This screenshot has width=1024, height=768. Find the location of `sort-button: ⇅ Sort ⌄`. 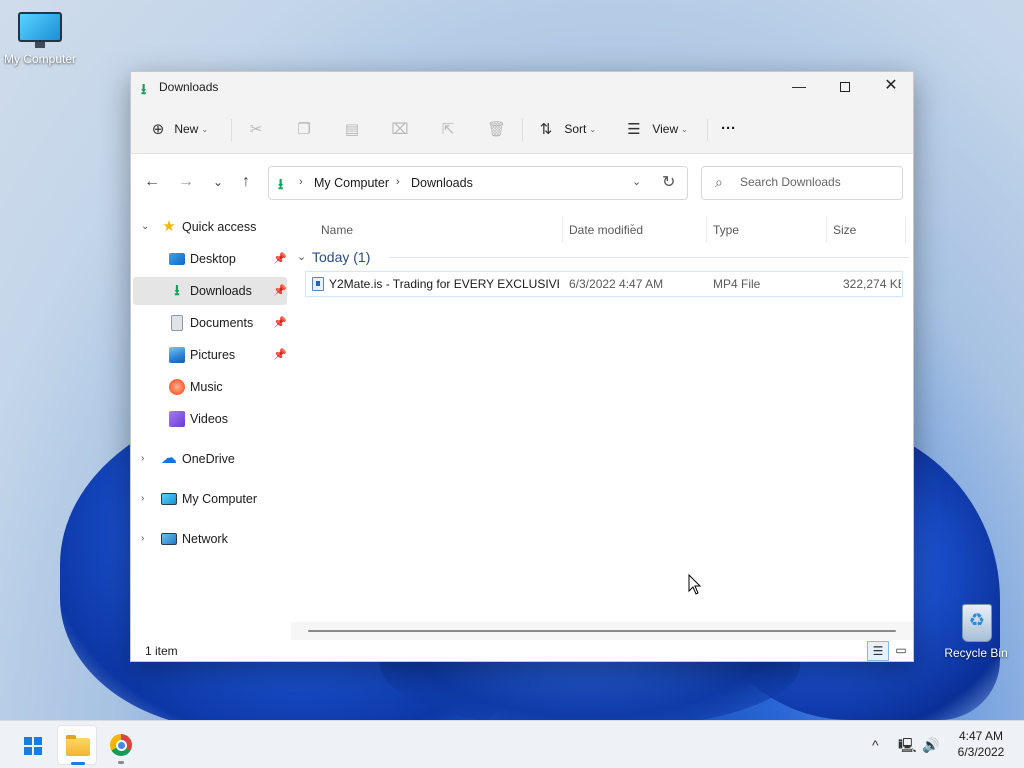

sort-button: ⇅ Sort ⌄ is located at coordinates (566, 129).